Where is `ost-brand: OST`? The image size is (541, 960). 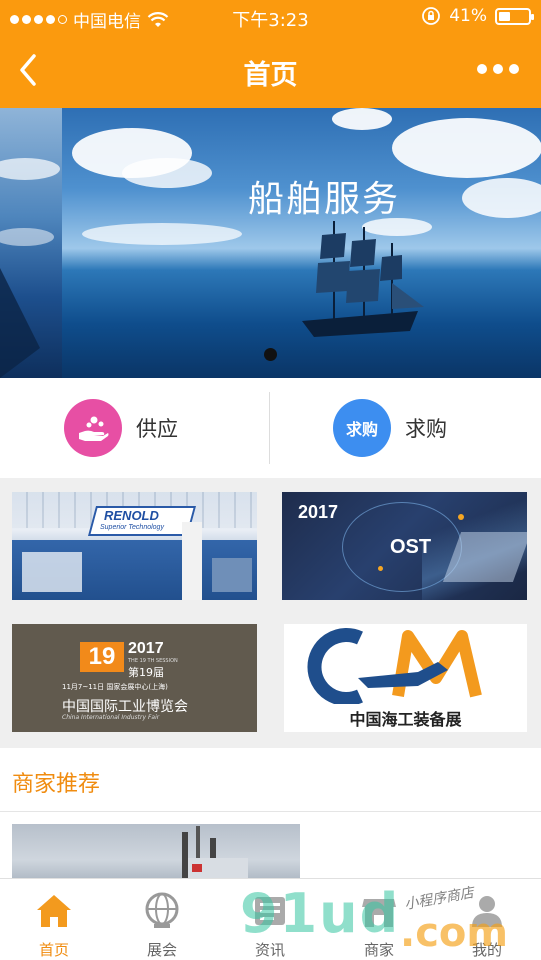
ost-brand: OST is located at coordinates (411, 547).